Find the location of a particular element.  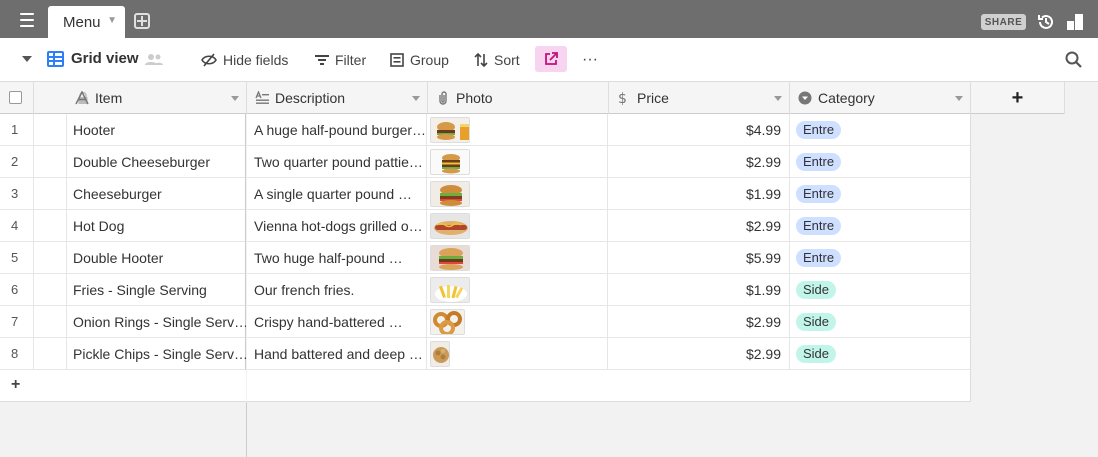

add-record-row: + is located at coordinates (123, 386).